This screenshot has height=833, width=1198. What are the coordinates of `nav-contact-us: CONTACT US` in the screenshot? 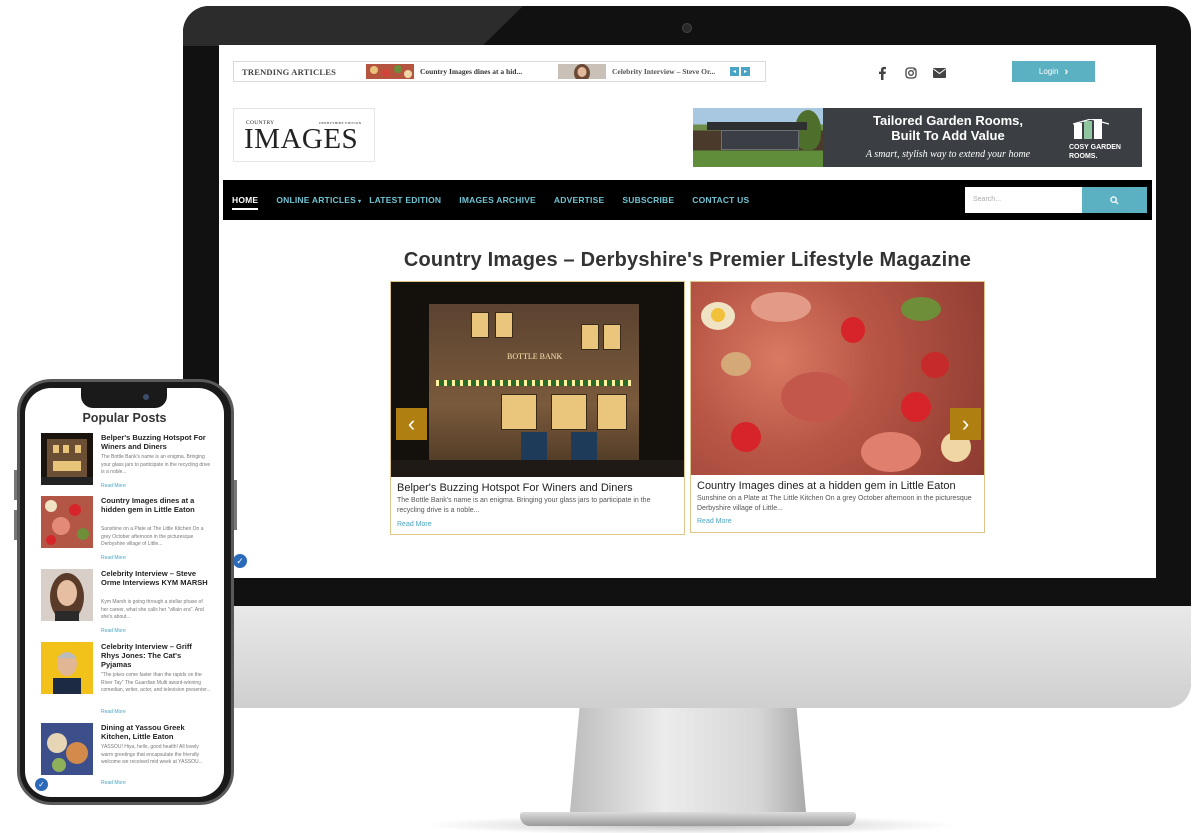 It's located at (720, 200).